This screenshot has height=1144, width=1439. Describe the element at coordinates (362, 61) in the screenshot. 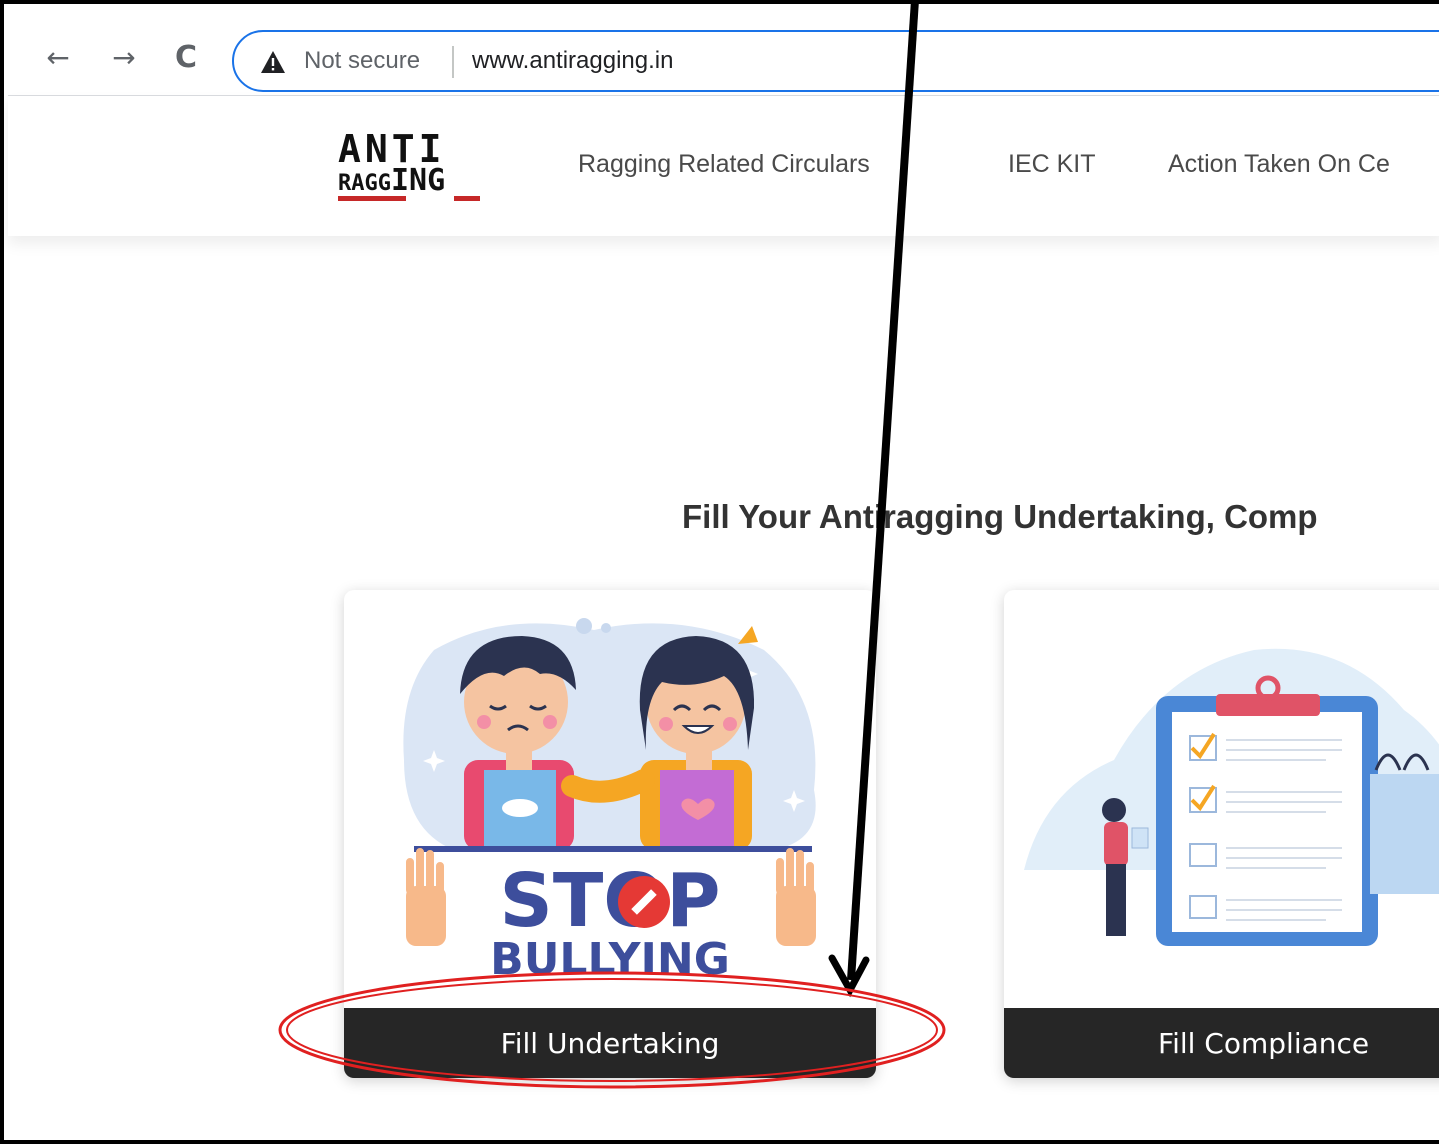

I see `not-secure-label: Not secure` at that location.